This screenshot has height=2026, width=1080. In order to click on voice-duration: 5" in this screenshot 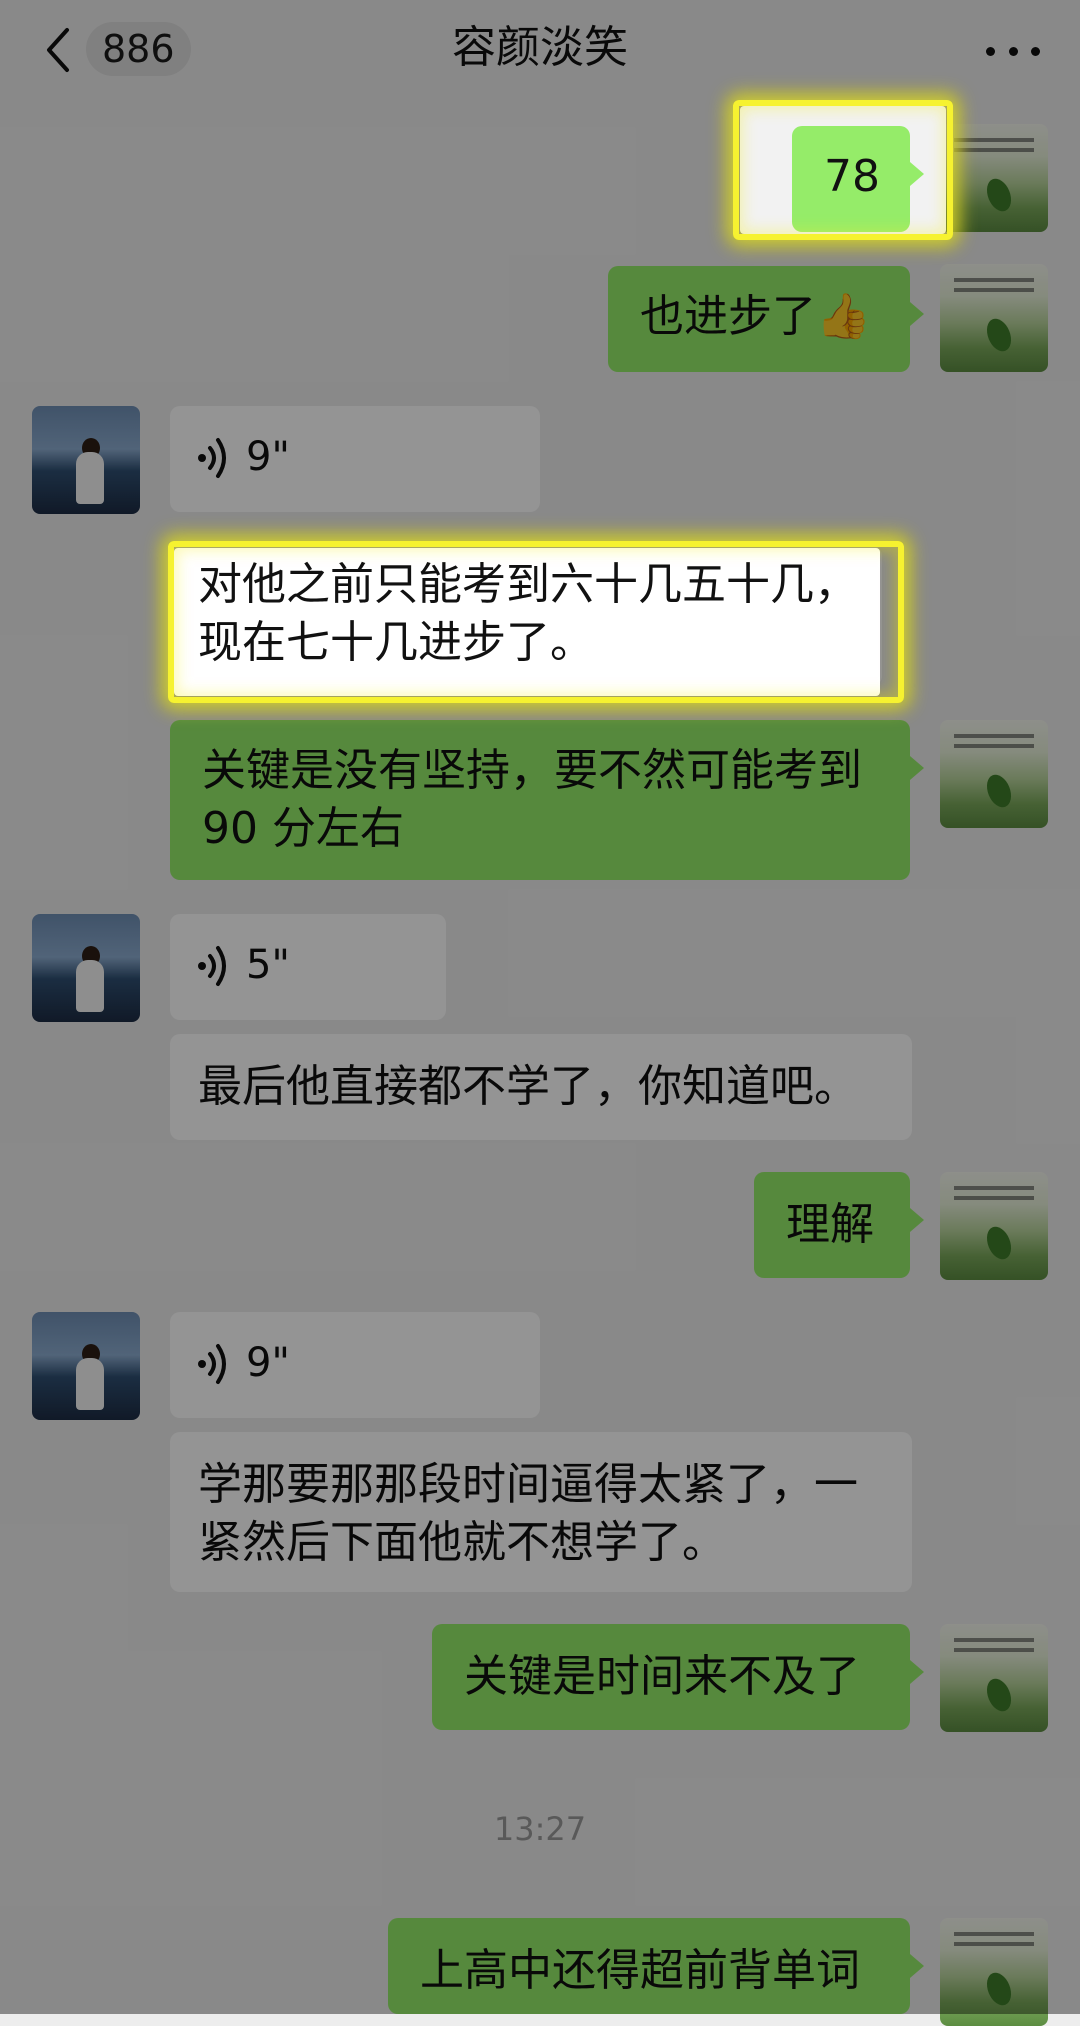, I will do `click(268, 965)`.